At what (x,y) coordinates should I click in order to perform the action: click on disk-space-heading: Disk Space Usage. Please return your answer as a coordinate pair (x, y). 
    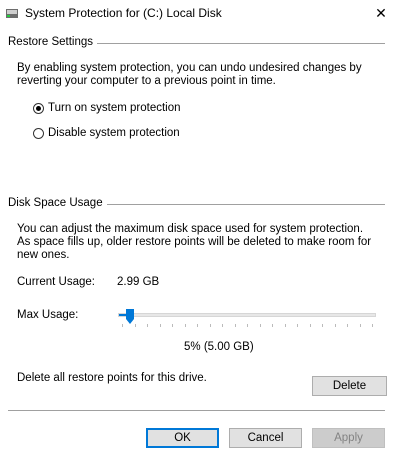
    Looking at the image, I should click on (57, 203).